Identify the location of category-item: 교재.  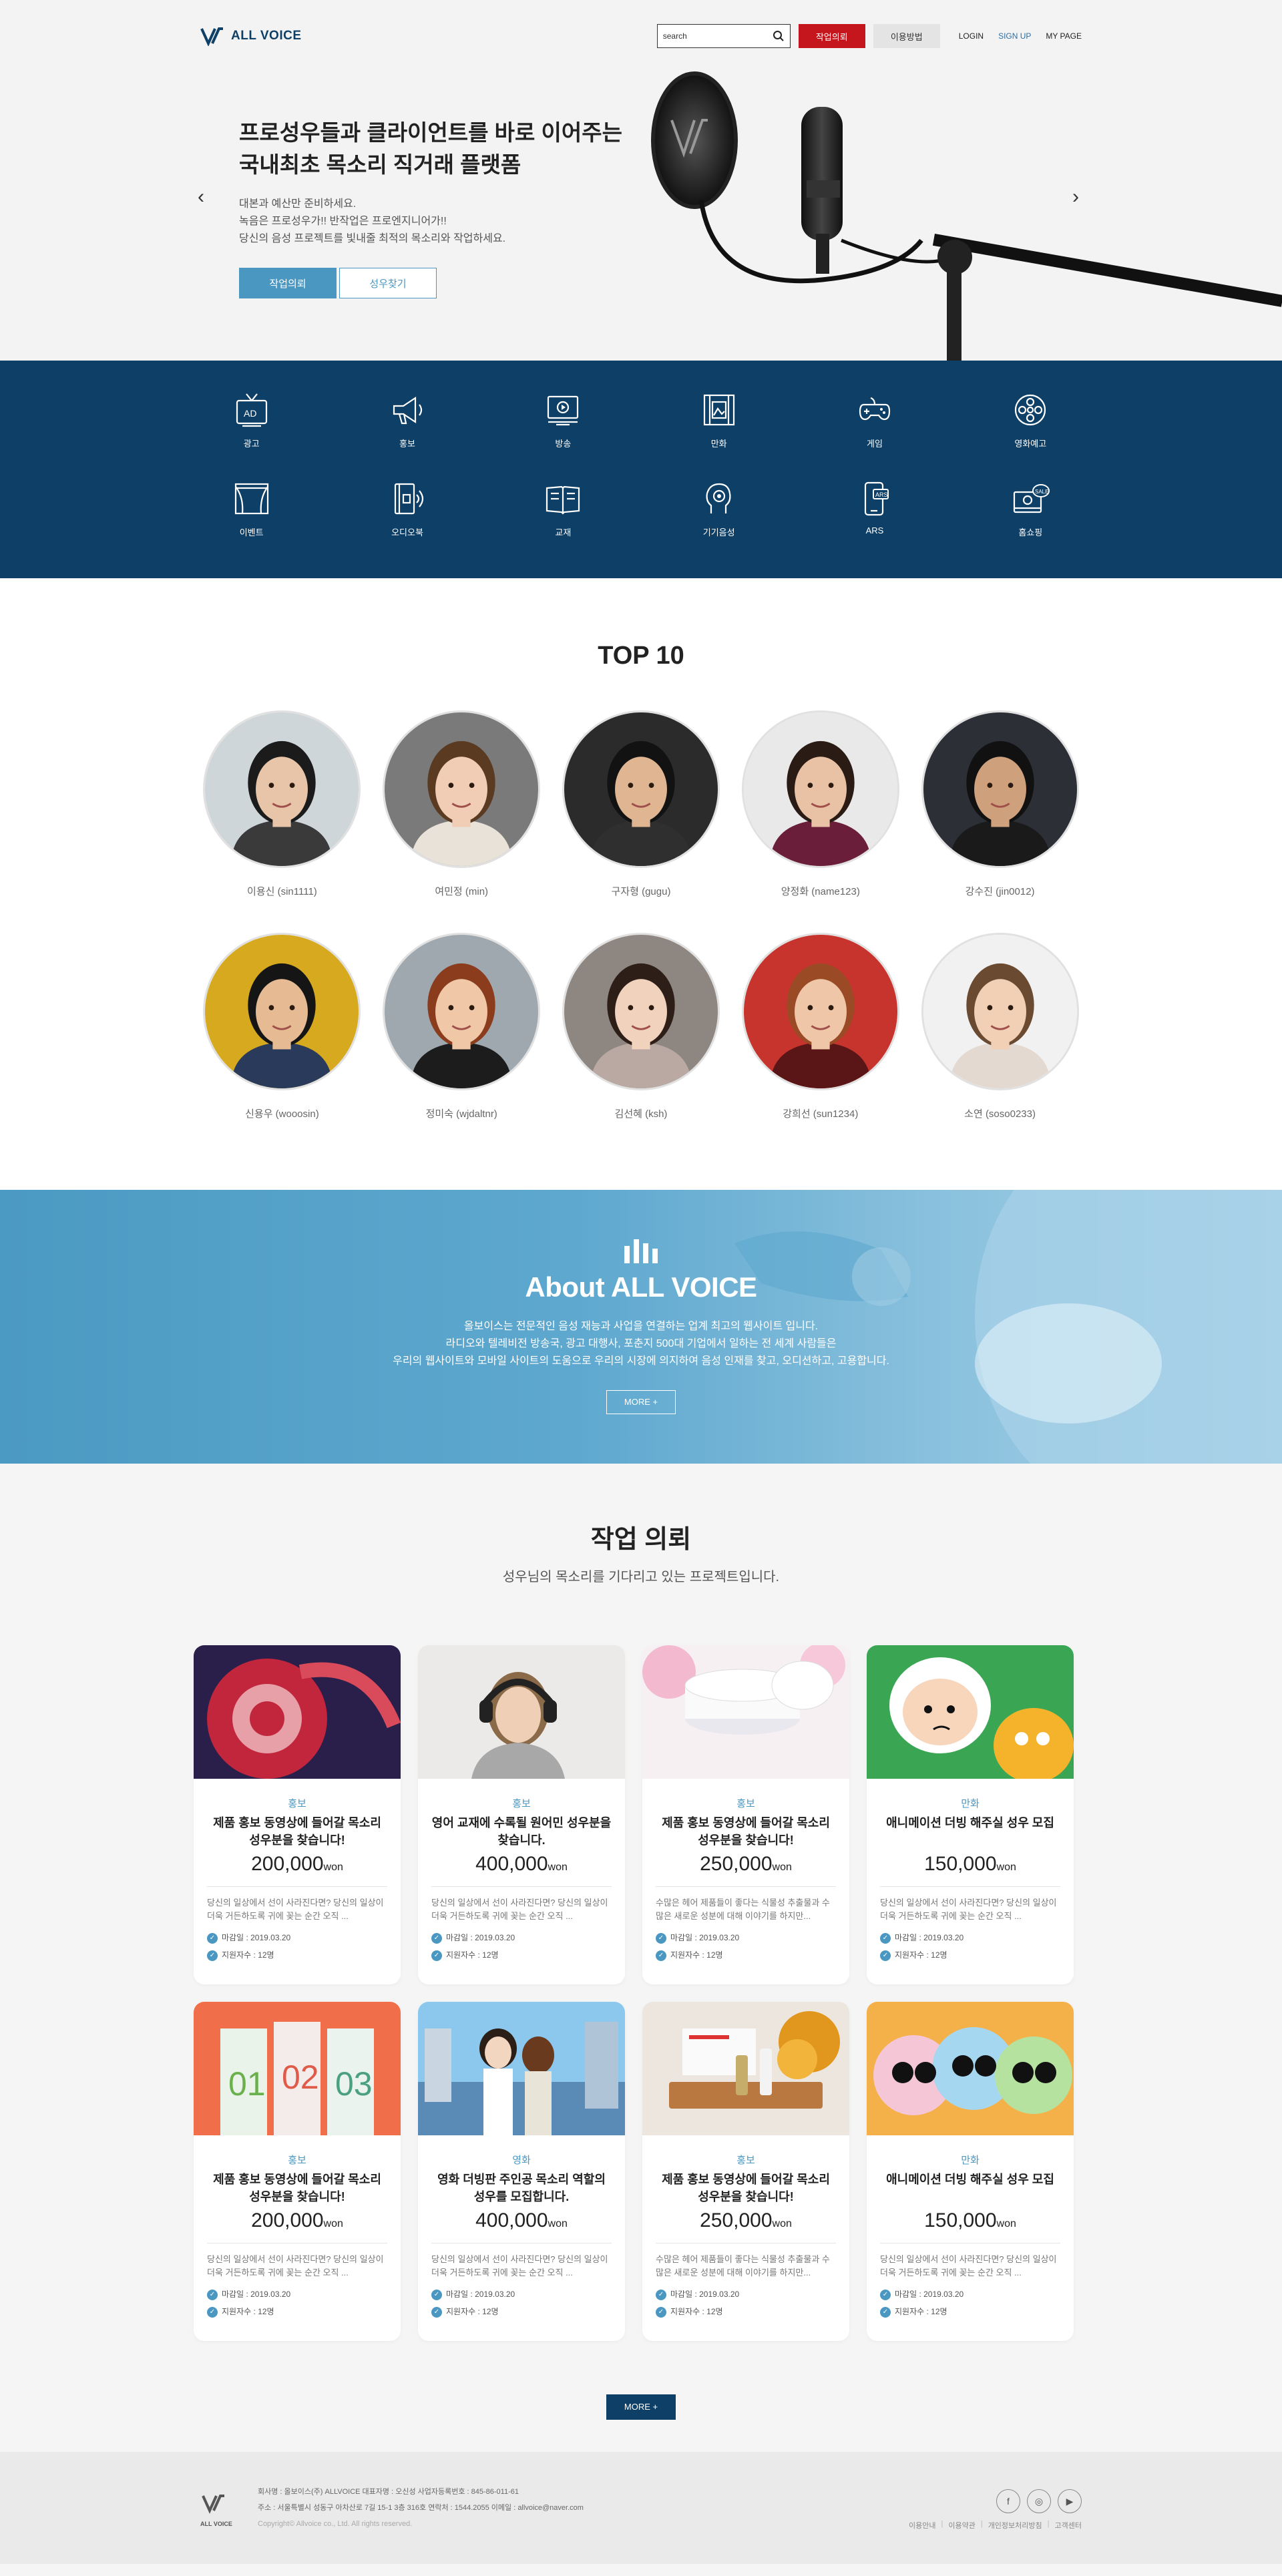
(563, 507).